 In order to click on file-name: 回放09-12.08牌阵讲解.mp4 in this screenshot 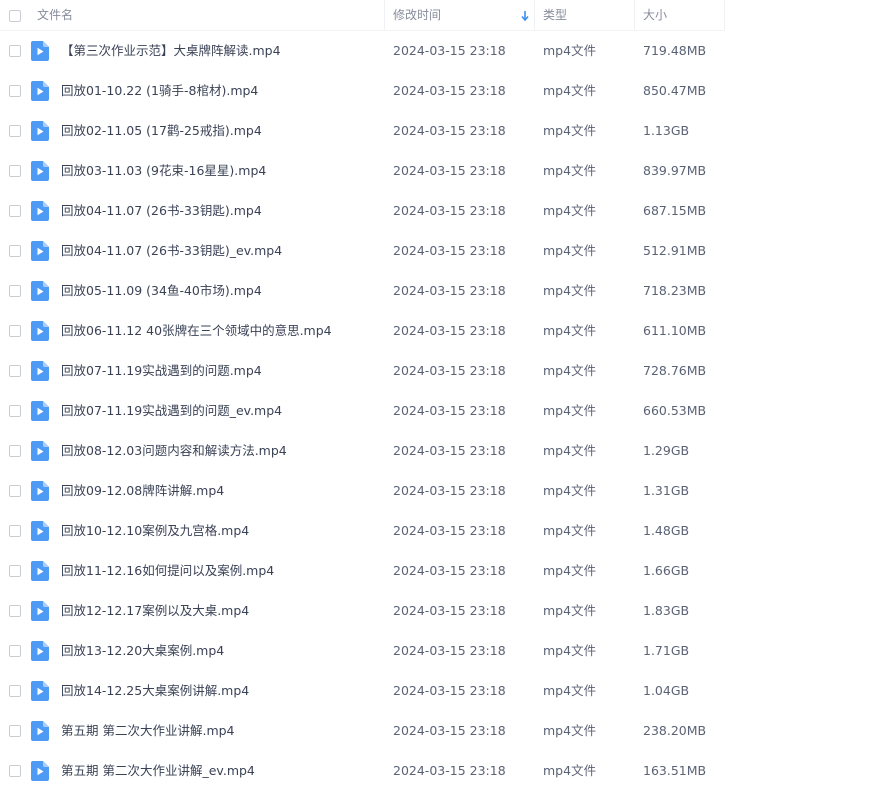, I will do `click(142, 491)`.